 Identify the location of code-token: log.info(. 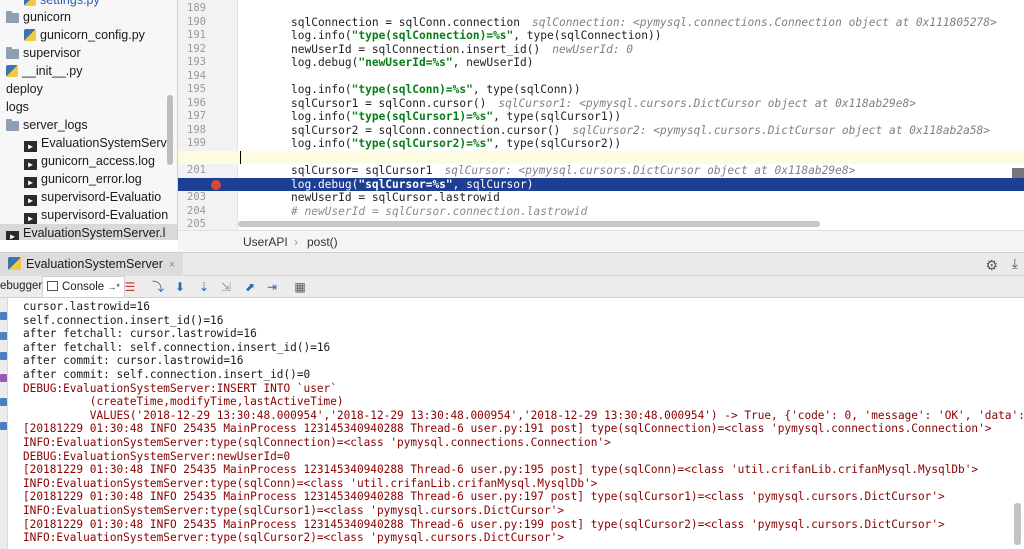
(321, 35).